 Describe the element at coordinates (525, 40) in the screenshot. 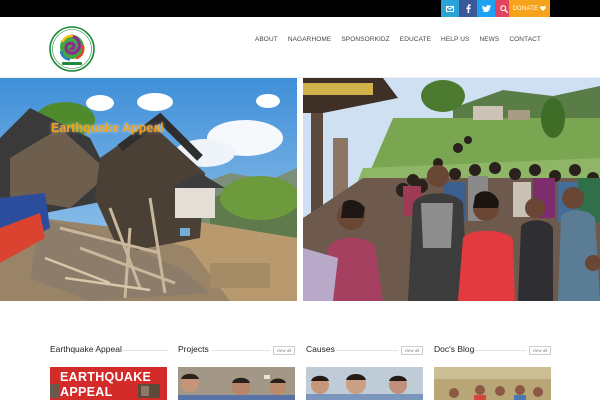

I see `nav-contact: CONTACT` at that location.